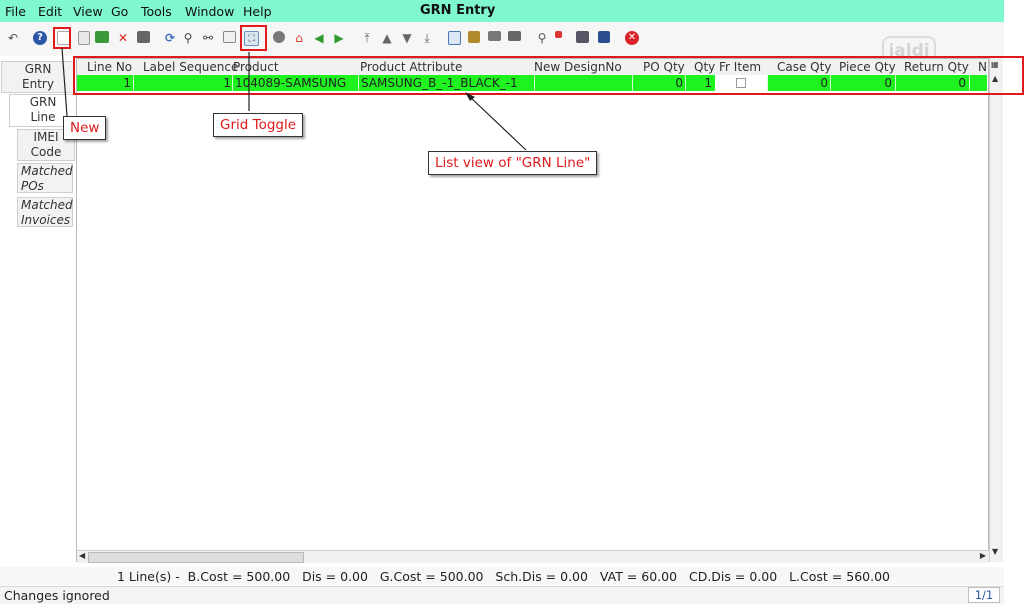  What do you see at coordinates (513, 163) in the screenshot?
I see `callout-list-view: List view of "GRN Line"` at bounding box center [513, 163].